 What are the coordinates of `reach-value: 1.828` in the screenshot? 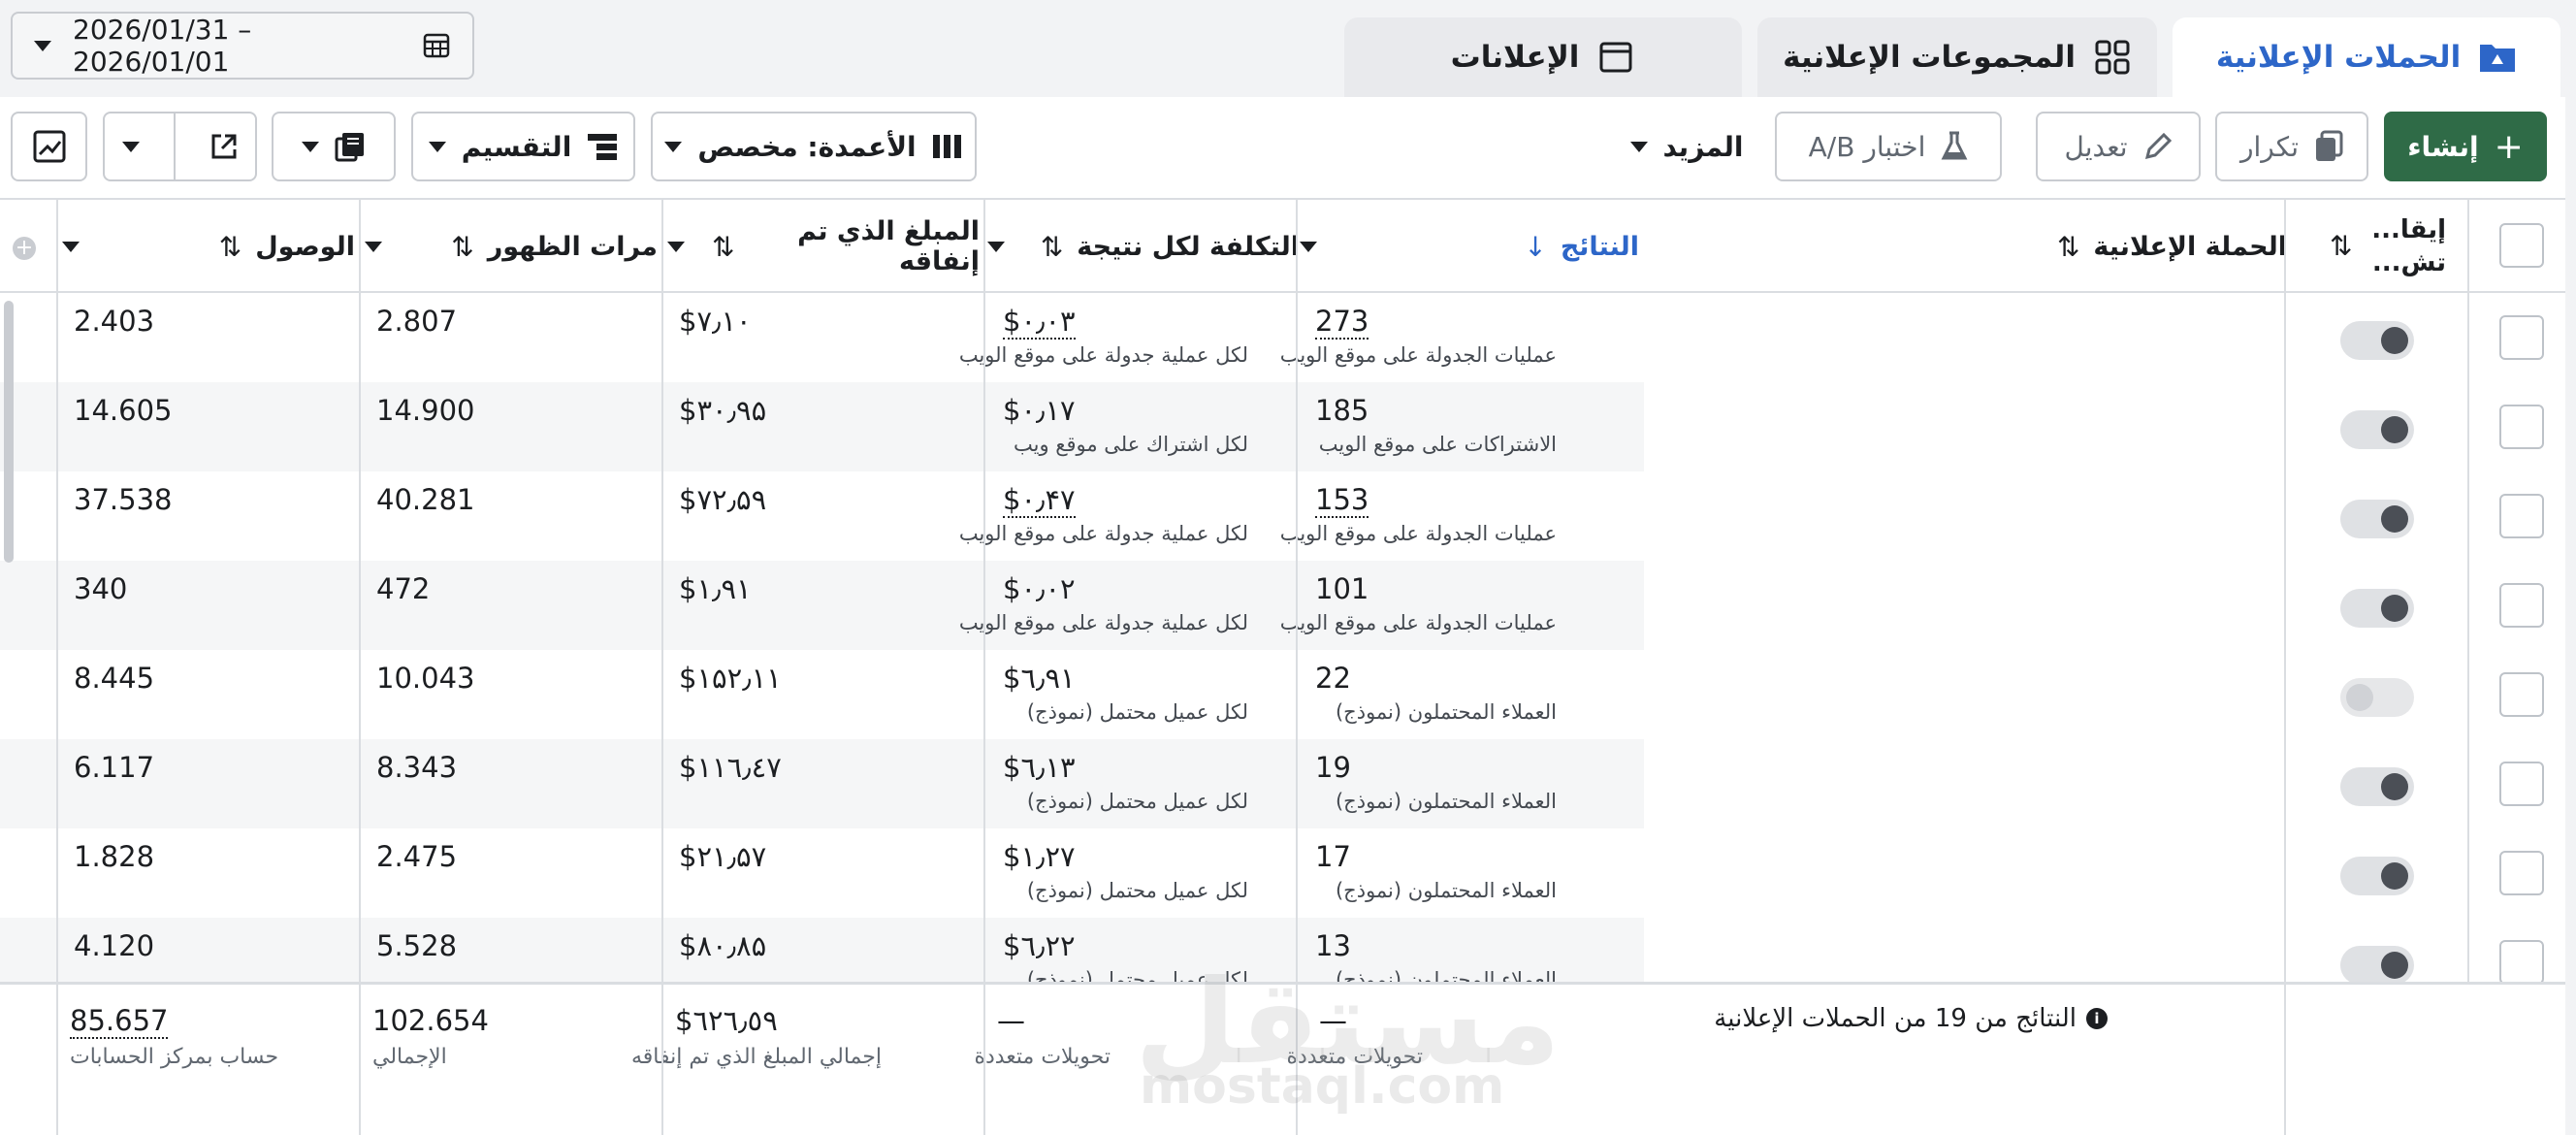 It's located at (114, 856).